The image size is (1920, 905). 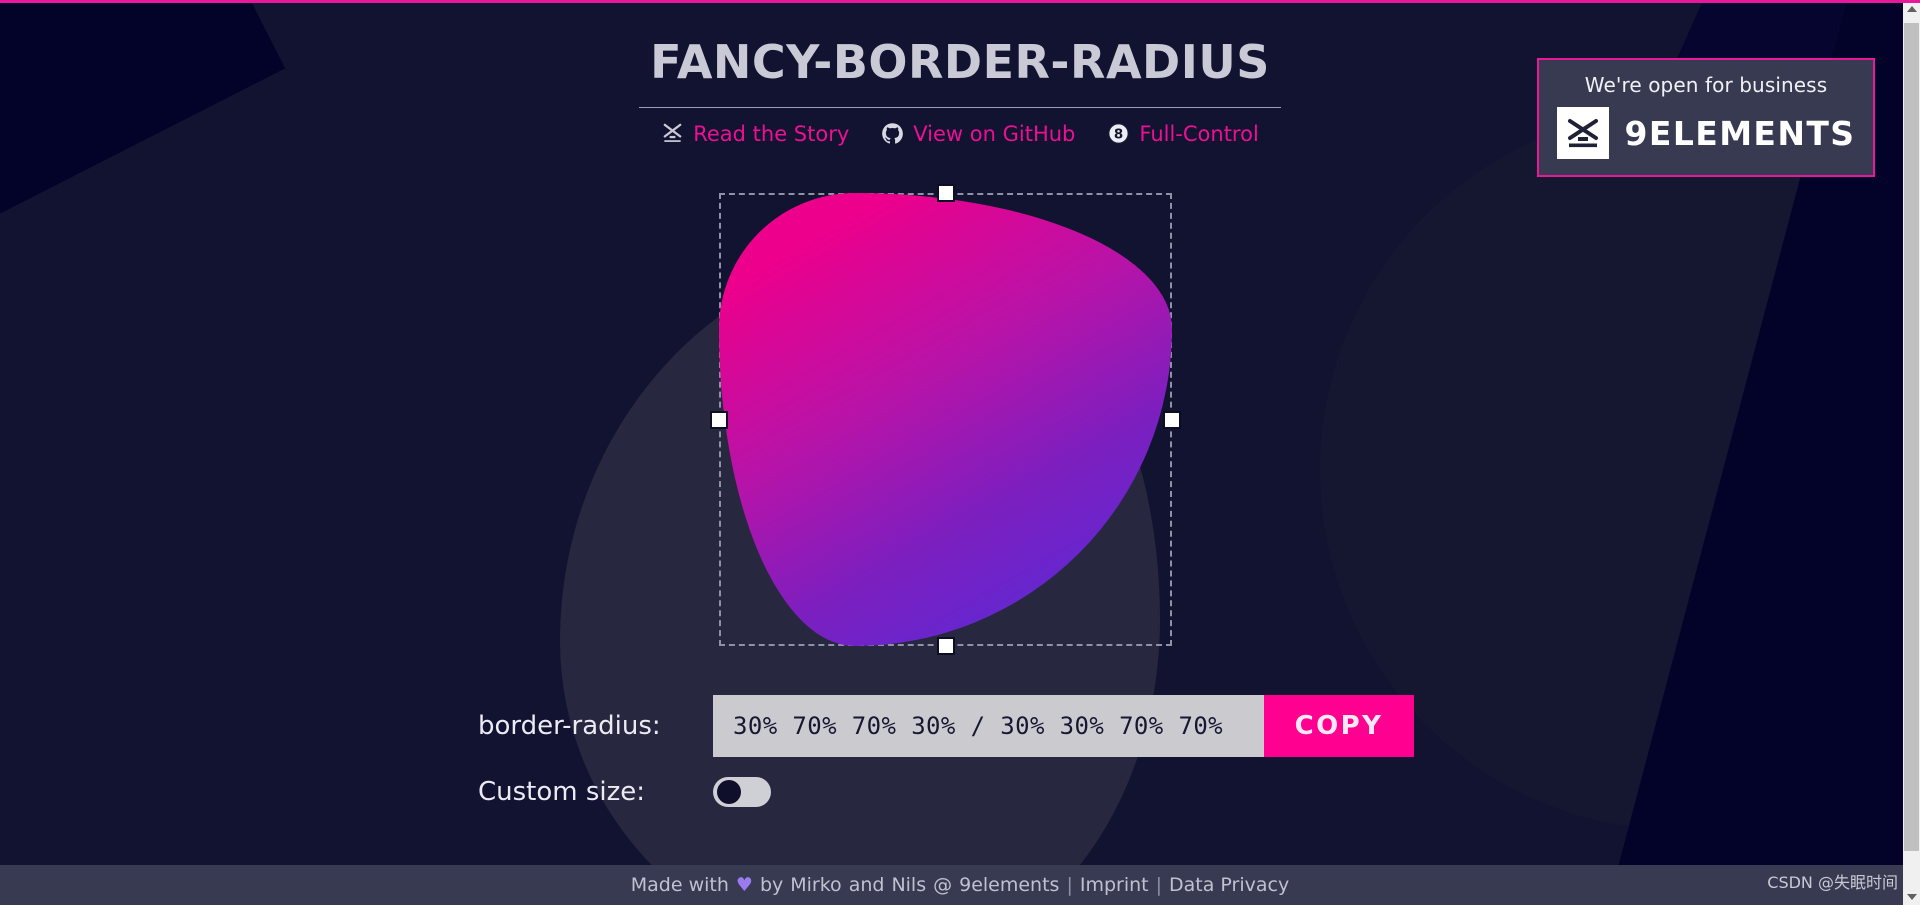 I want to click on nav-link-read-the-story: Read the Story, so click(x=755, y=134).